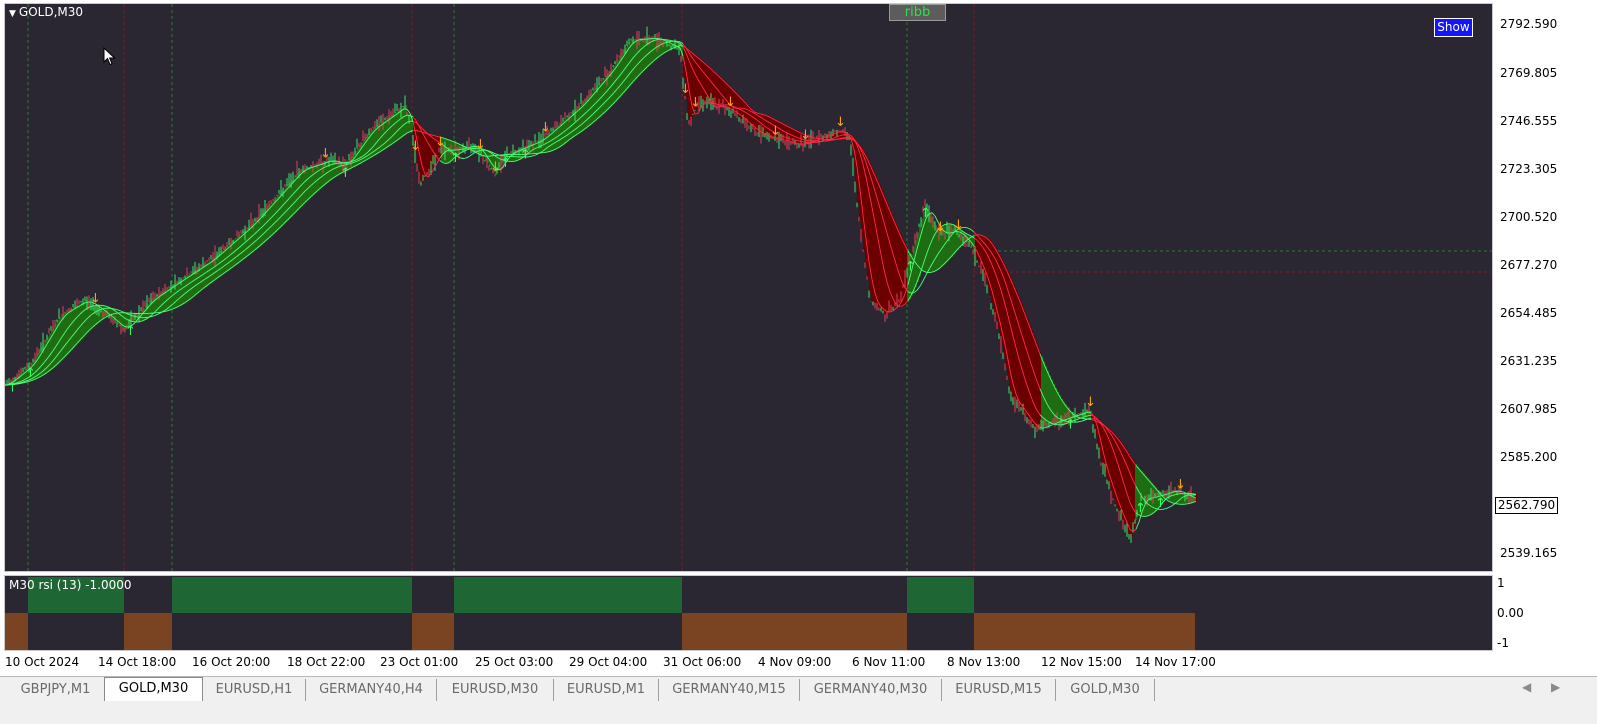 The image size is (1597, 724). I want to click on rsi-indicator-title: M30 rsi (13) -1.0000, so click(70, 585).